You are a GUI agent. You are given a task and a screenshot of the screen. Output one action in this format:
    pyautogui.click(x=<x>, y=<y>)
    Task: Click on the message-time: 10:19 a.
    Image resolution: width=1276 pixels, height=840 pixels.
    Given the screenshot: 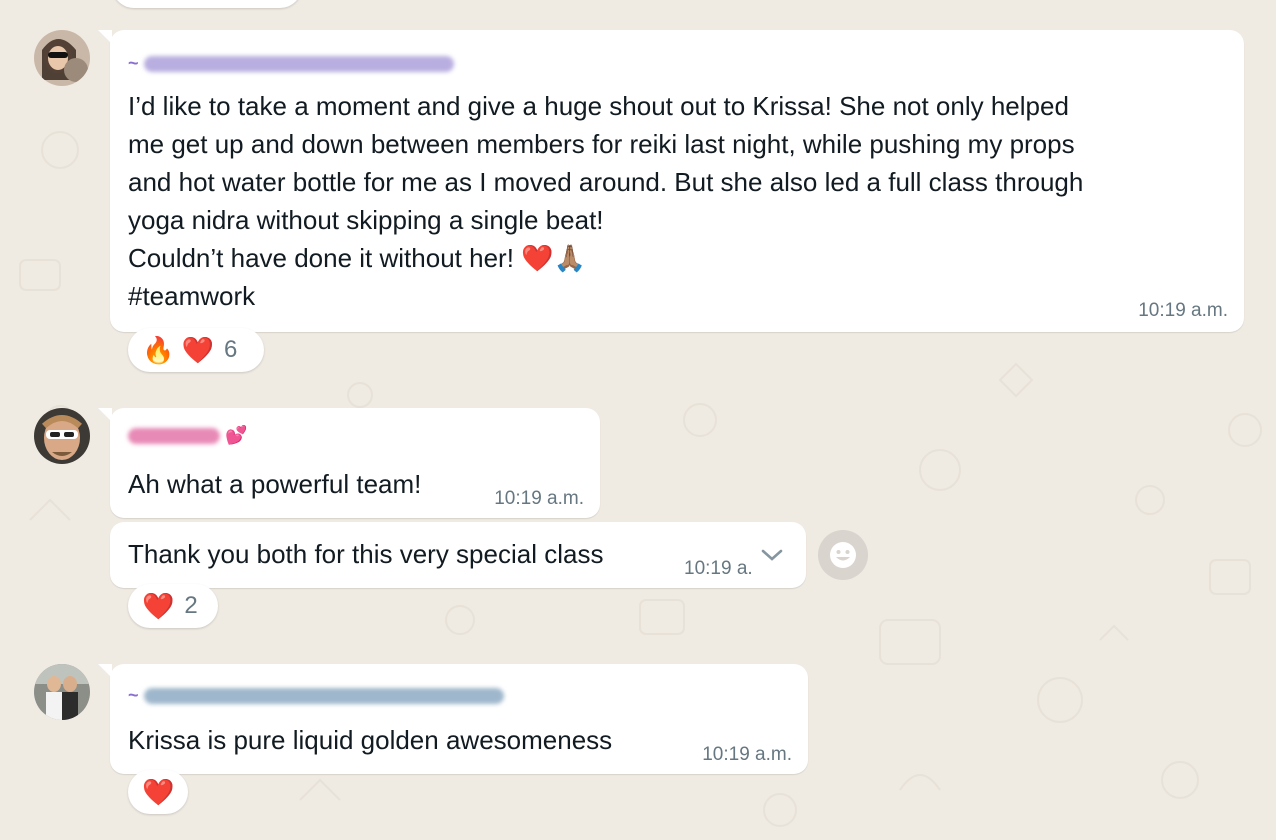 What is the action you would take?
    pyautogui.click(x=718, y=568)
    